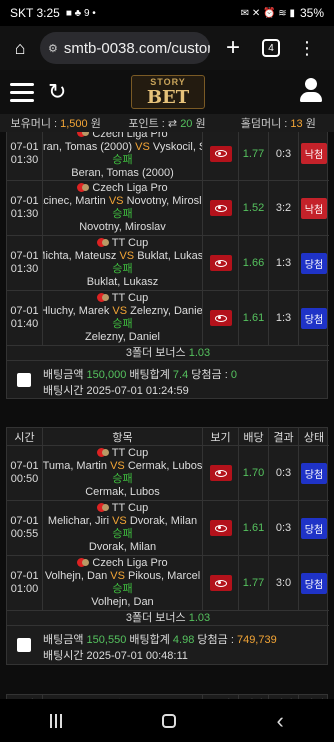 The height and width of the screenshot is (742, 334). Describe the element at coordinates (233, 375) in the screenshot. I see `win-amount-value: 0` at that location.